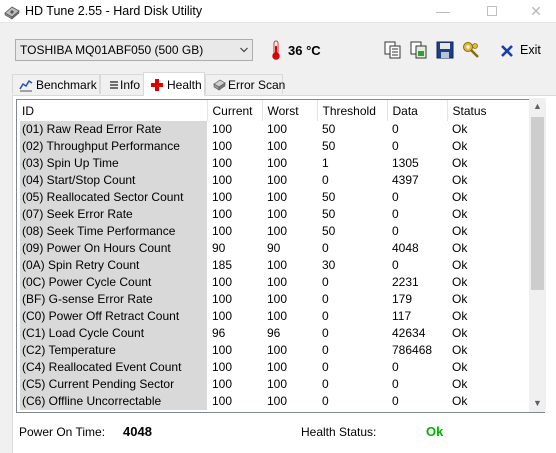 This screenshot has height=453, width=556. Describe the element at coordinates (537, 403) in the screenshot. I see `scroll-down-icon: ▼` at that location.